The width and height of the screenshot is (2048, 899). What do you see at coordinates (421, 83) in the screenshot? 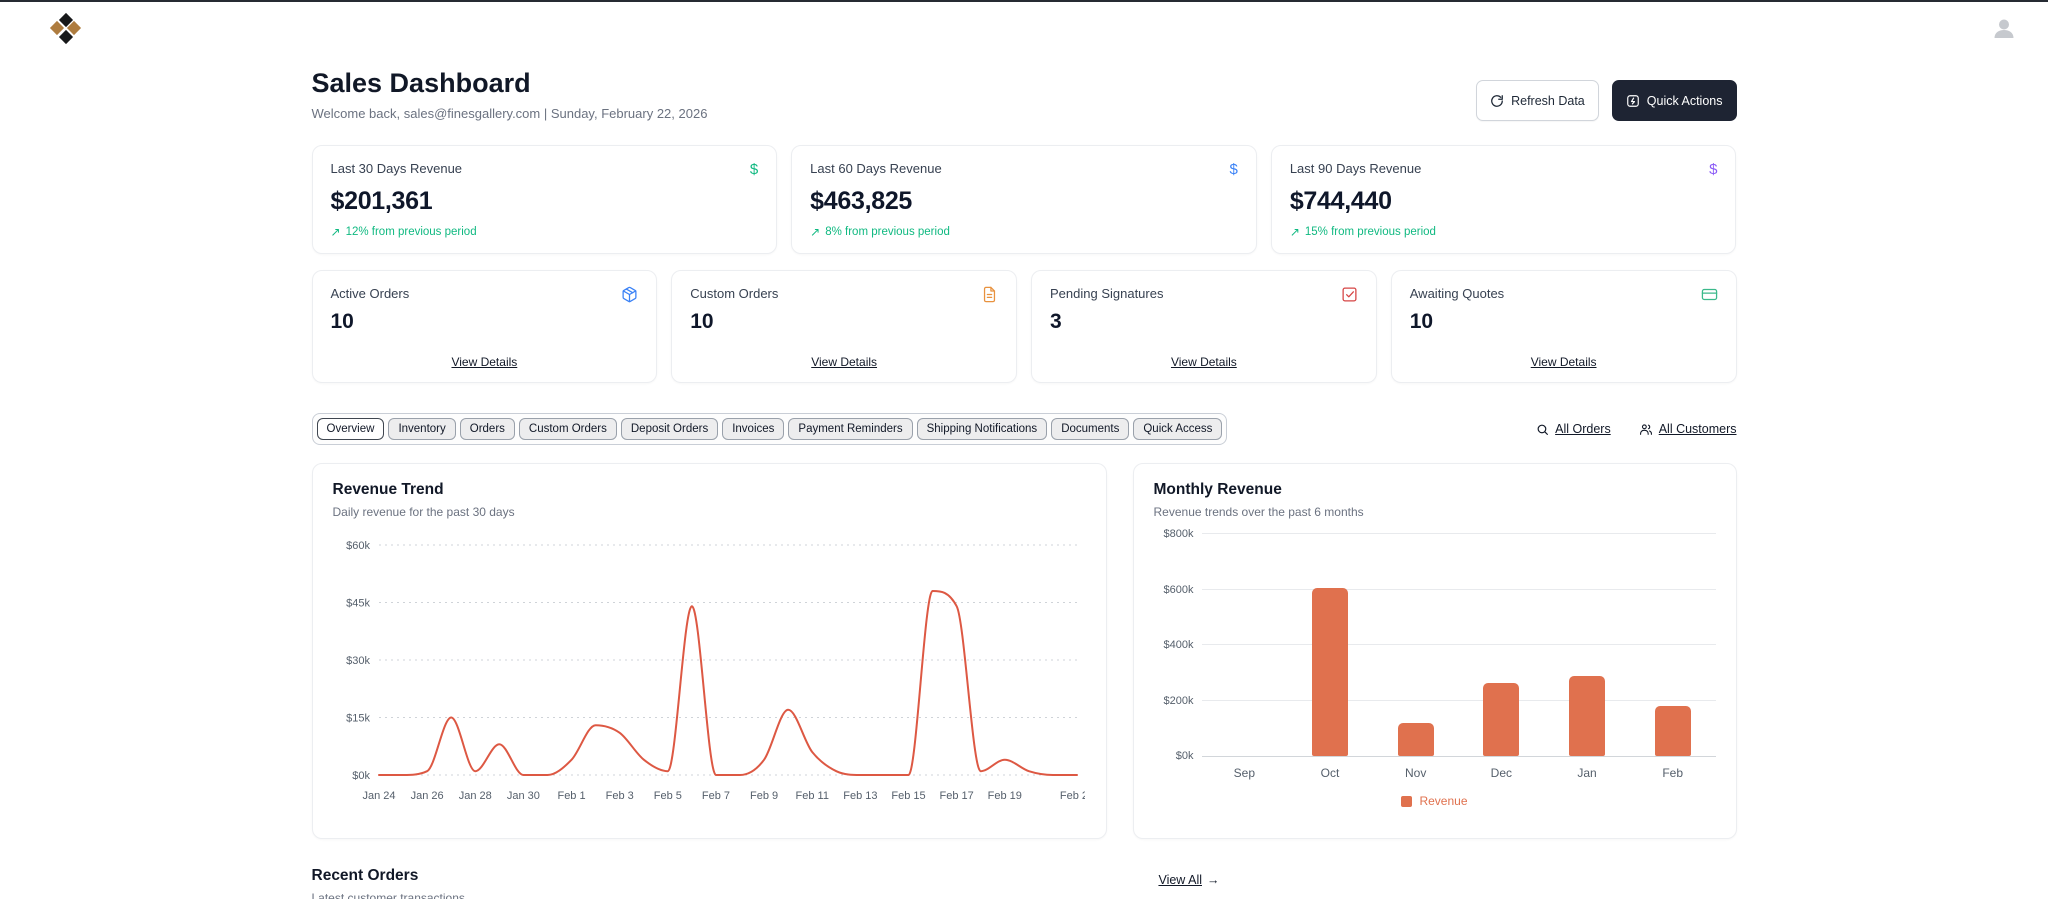
I see `page-title: Sales Dashboard` at bounding box center [421, 83].